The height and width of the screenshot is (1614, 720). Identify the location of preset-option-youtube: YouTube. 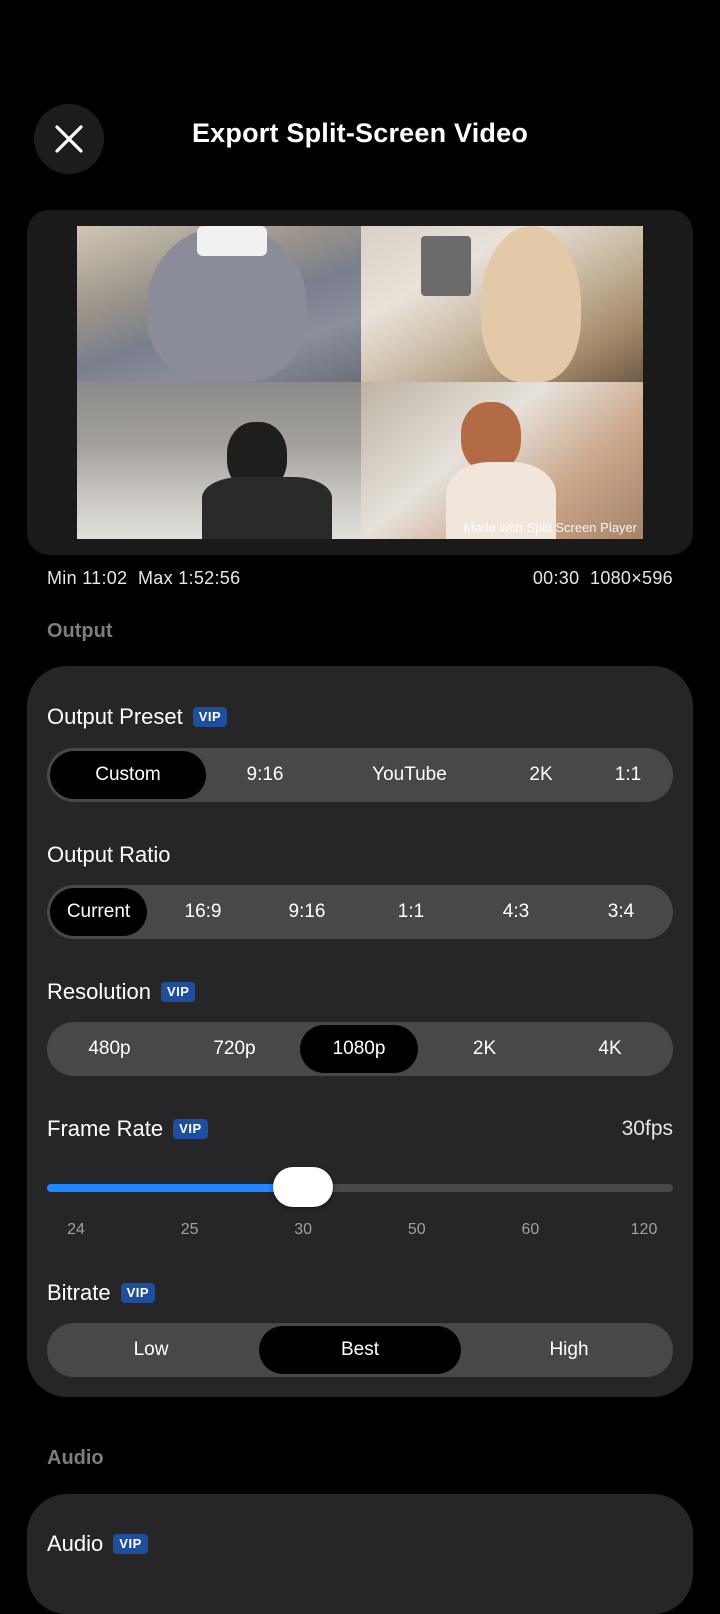
(409, 775).